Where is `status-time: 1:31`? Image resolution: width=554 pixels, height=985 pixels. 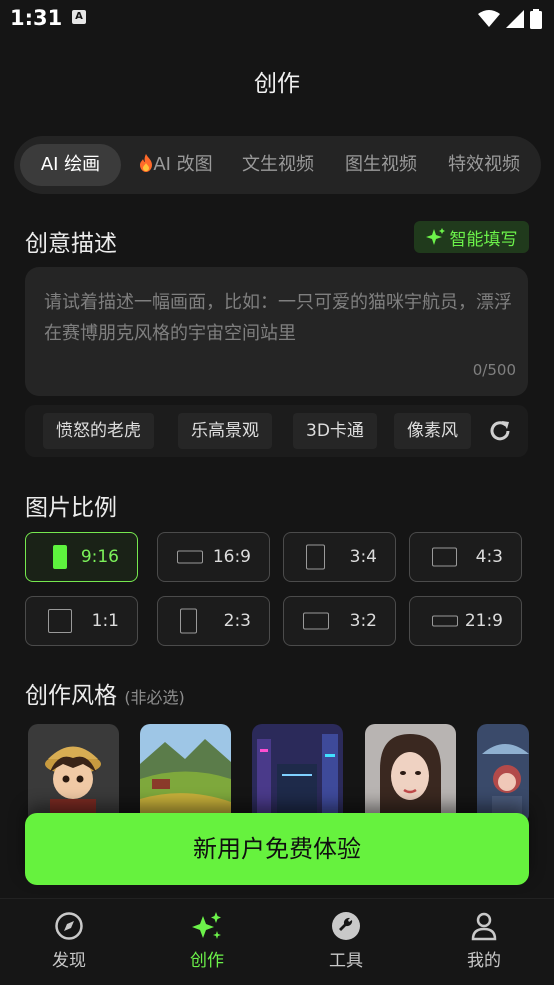
status-time: 1:31 is located at coordinates (36, 18).